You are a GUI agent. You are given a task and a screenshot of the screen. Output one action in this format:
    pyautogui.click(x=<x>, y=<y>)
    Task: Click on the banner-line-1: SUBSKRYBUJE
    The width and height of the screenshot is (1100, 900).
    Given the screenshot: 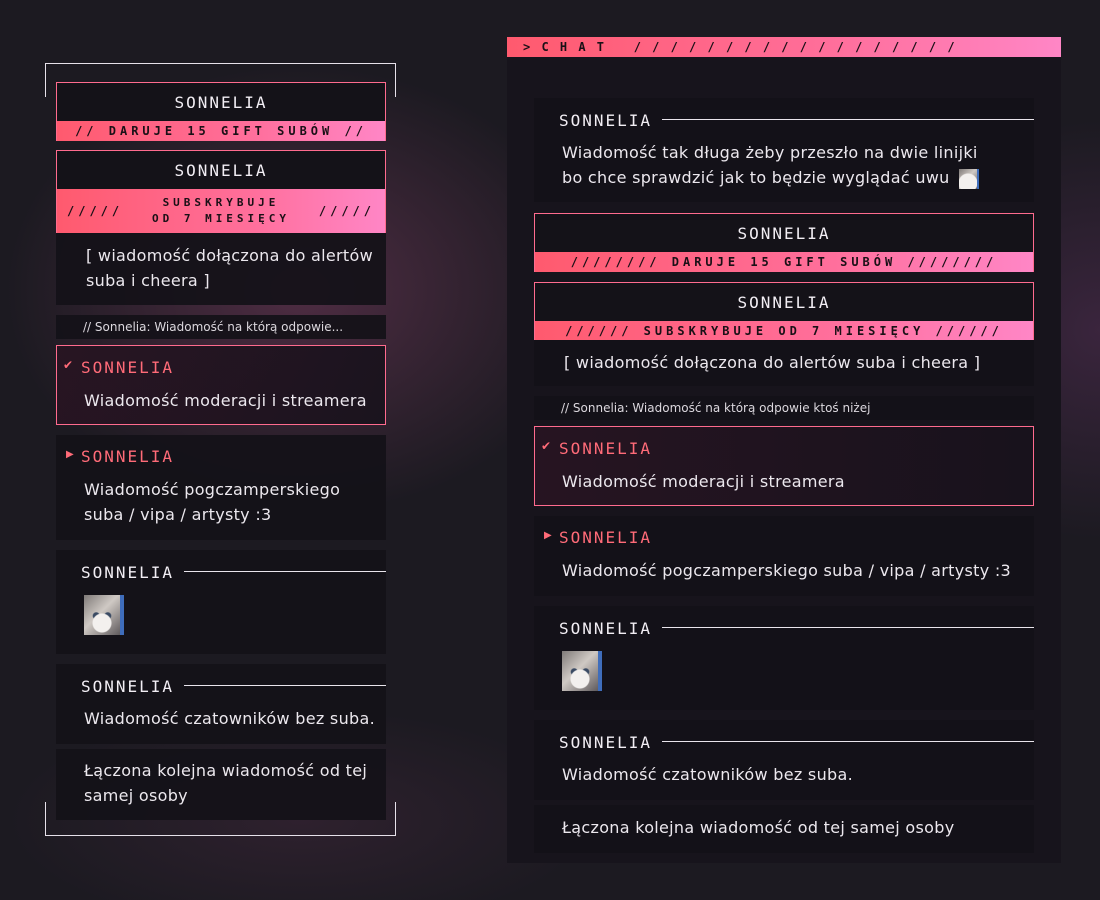 What is the action you would take?
    pyautogui.click(x=221, y=202)
    